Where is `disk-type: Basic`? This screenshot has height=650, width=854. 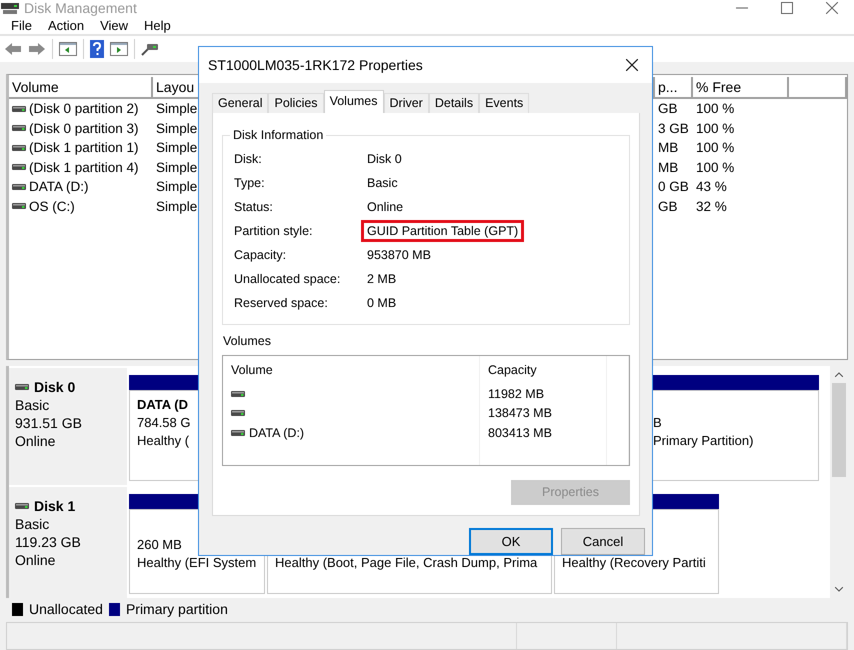
disk-type: Basic is located at coordinates (32, 524).